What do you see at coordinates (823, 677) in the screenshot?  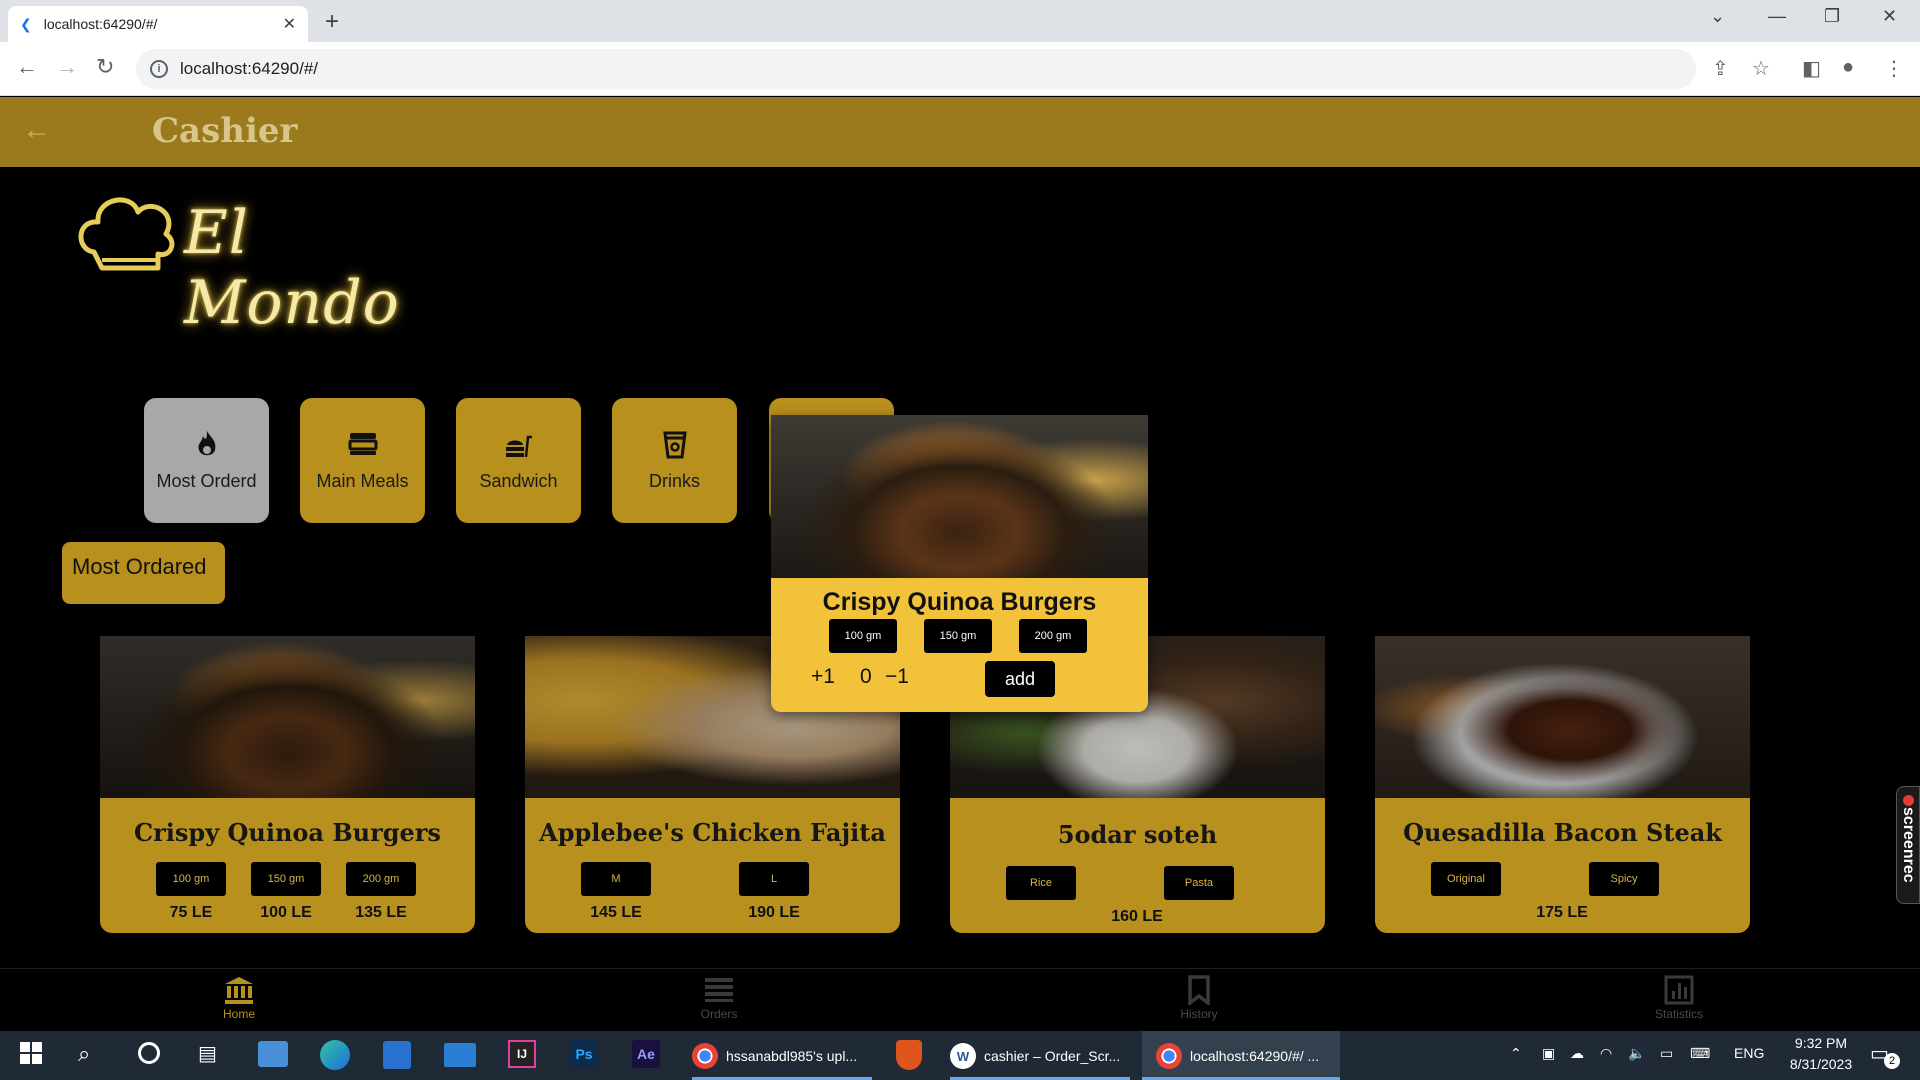 I see `increment-button: +1` at bounding box center [823, 677].